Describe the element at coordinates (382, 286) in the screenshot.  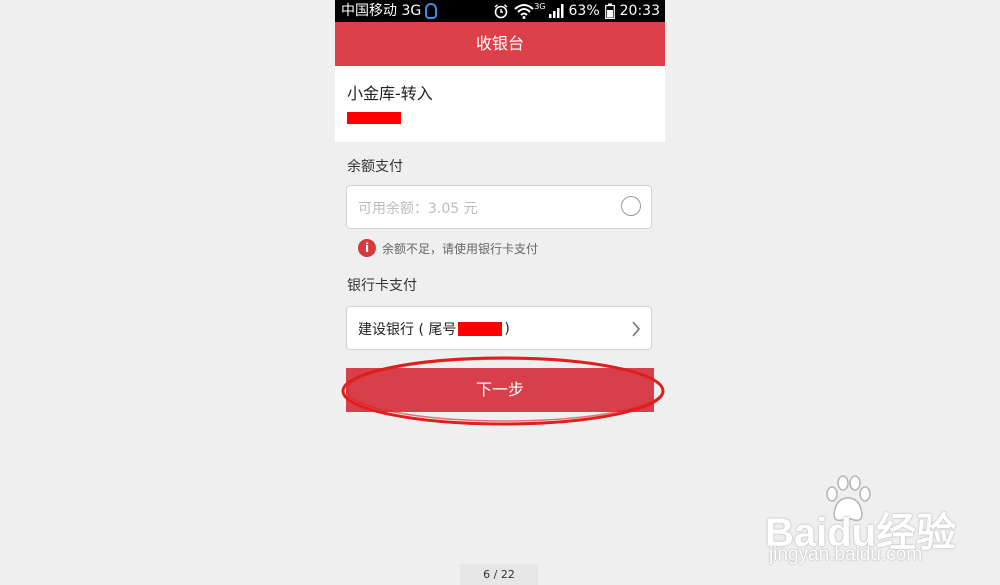
I see `bank-section-label: 银行卡支付` at that location.